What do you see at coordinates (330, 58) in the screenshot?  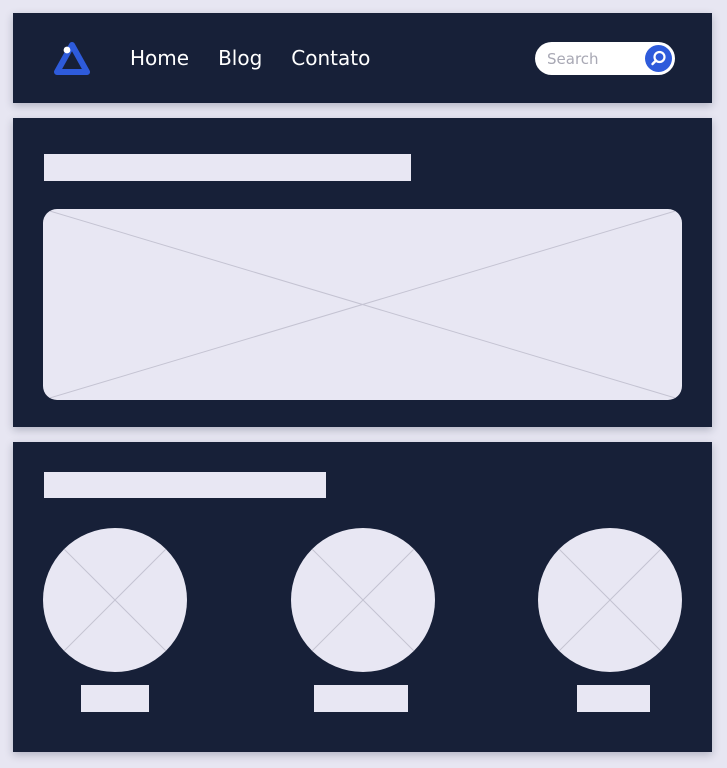 I see `nav-link-contato: Contato` at bounding box center [330, 58].